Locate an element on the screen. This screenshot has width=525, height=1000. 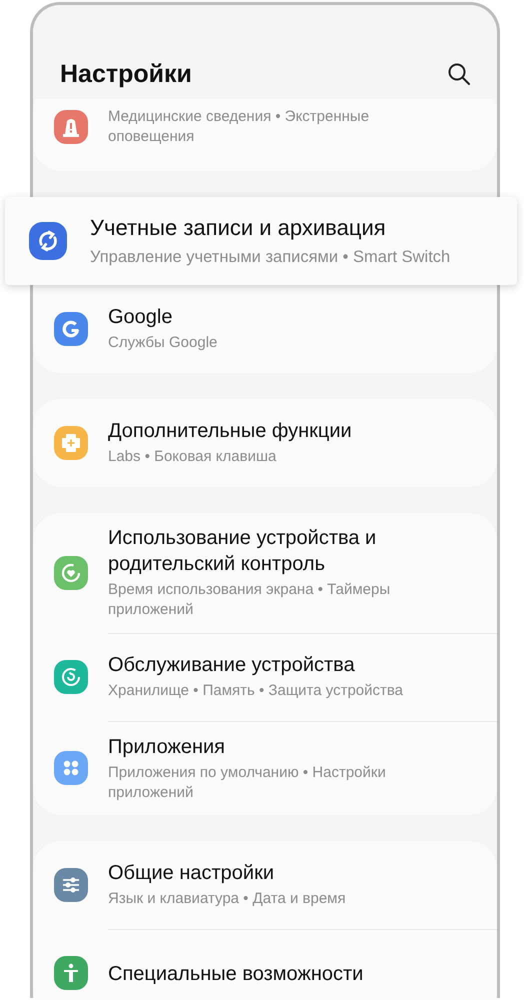
item-title: Дополнительные функции is located at coordinates (230, 431).